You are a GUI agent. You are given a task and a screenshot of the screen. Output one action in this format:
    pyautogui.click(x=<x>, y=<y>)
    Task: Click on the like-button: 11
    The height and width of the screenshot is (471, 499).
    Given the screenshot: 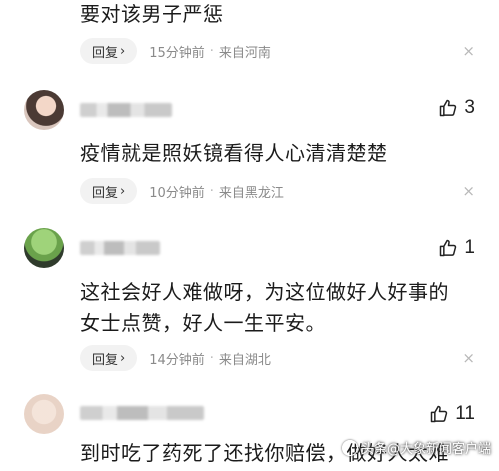 What is the action you would take?
    pyautogui.click(x=452, y=414)
    